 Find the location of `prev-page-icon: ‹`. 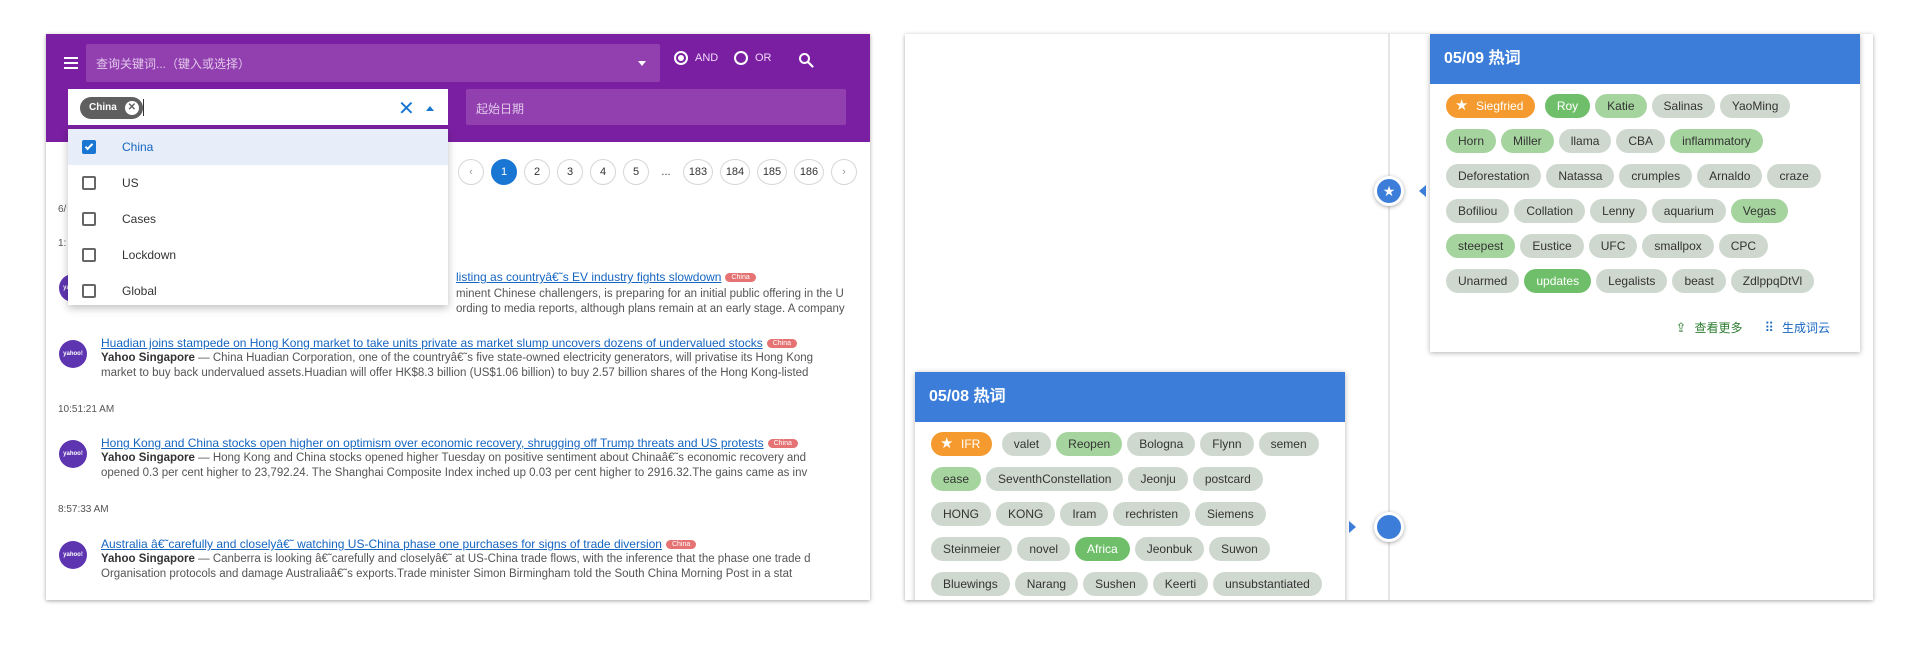

prev-page-icon: ‹ is located at coordinates (471, 172).